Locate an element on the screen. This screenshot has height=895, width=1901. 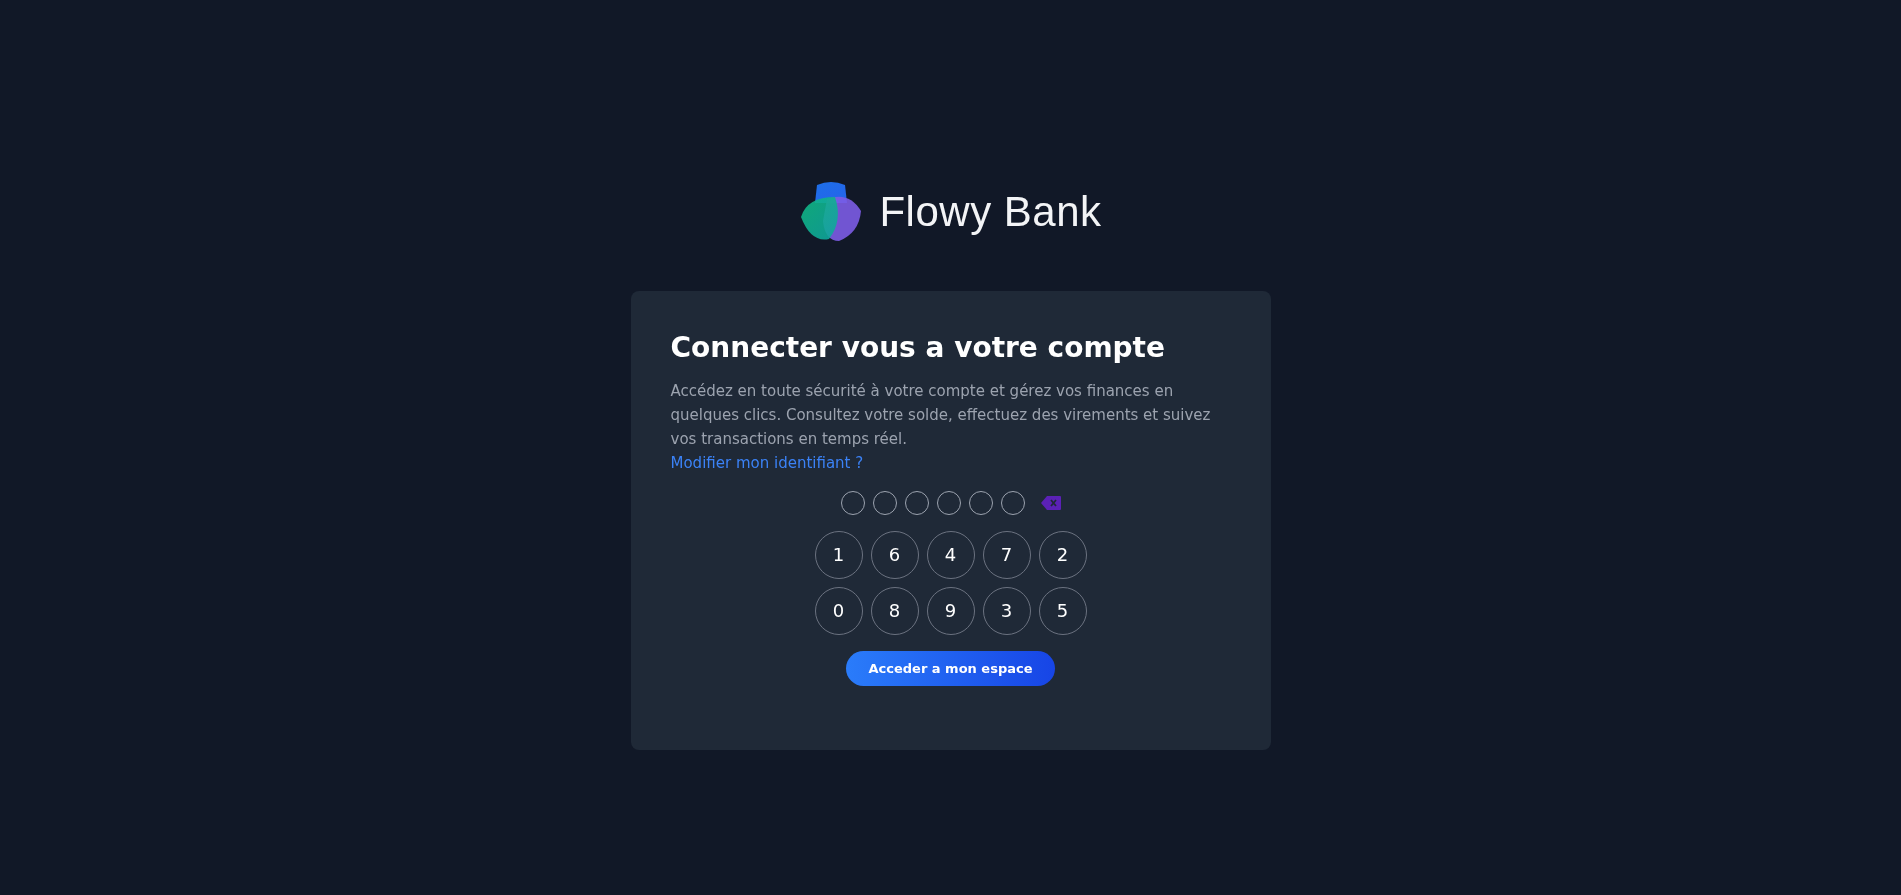
logo-icon is located at coordinates (831, 211).